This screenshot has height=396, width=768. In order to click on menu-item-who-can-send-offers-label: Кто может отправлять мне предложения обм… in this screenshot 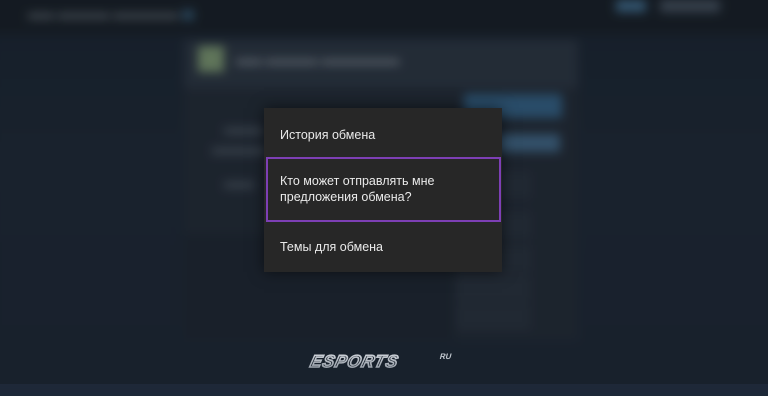, I will do `click(357, 189)`.